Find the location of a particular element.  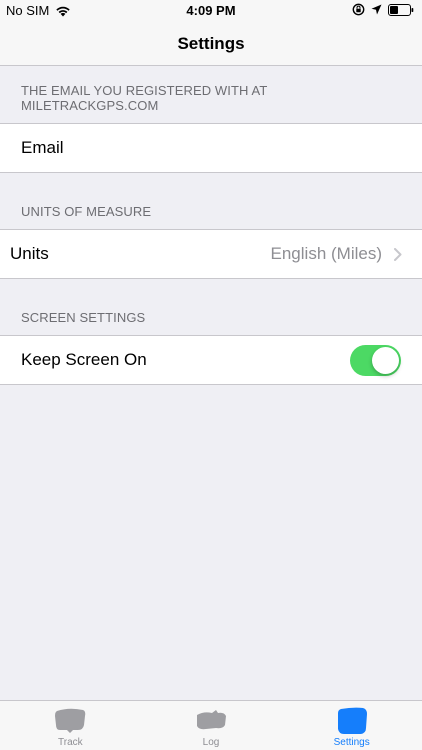

section-header-units: UNITS OF MEASURE is located at coordinates (86, 211).